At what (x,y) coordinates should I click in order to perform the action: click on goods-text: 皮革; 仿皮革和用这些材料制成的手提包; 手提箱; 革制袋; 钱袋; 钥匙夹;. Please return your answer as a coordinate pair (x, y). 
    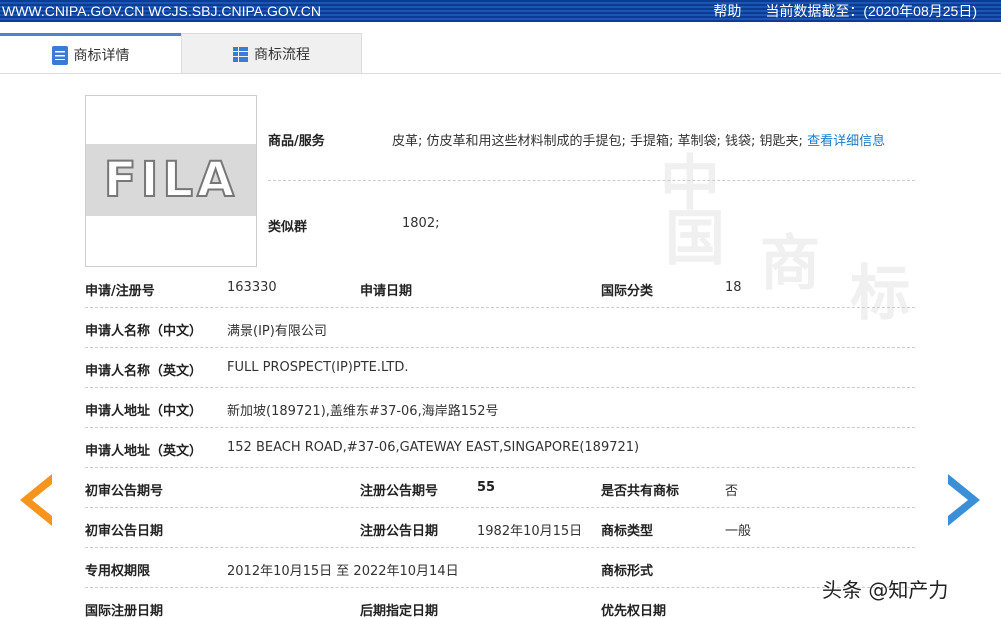
    Looking at the image, I should click on (597, 141).